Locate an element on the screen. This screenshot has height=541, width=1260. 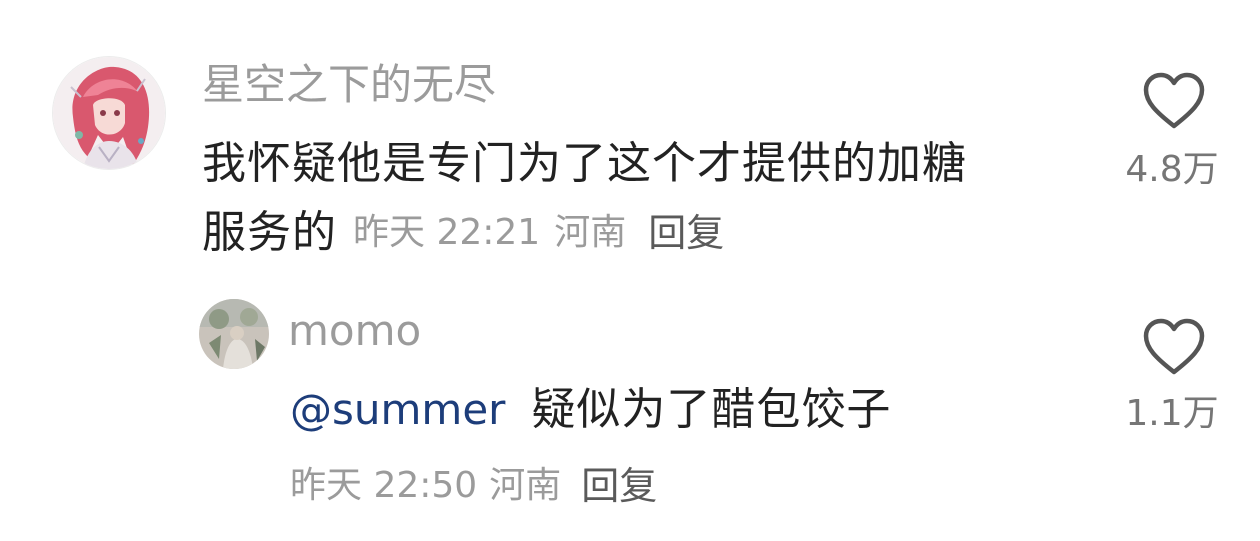
photo-avatar-icon is located at coordinates (234, 334).